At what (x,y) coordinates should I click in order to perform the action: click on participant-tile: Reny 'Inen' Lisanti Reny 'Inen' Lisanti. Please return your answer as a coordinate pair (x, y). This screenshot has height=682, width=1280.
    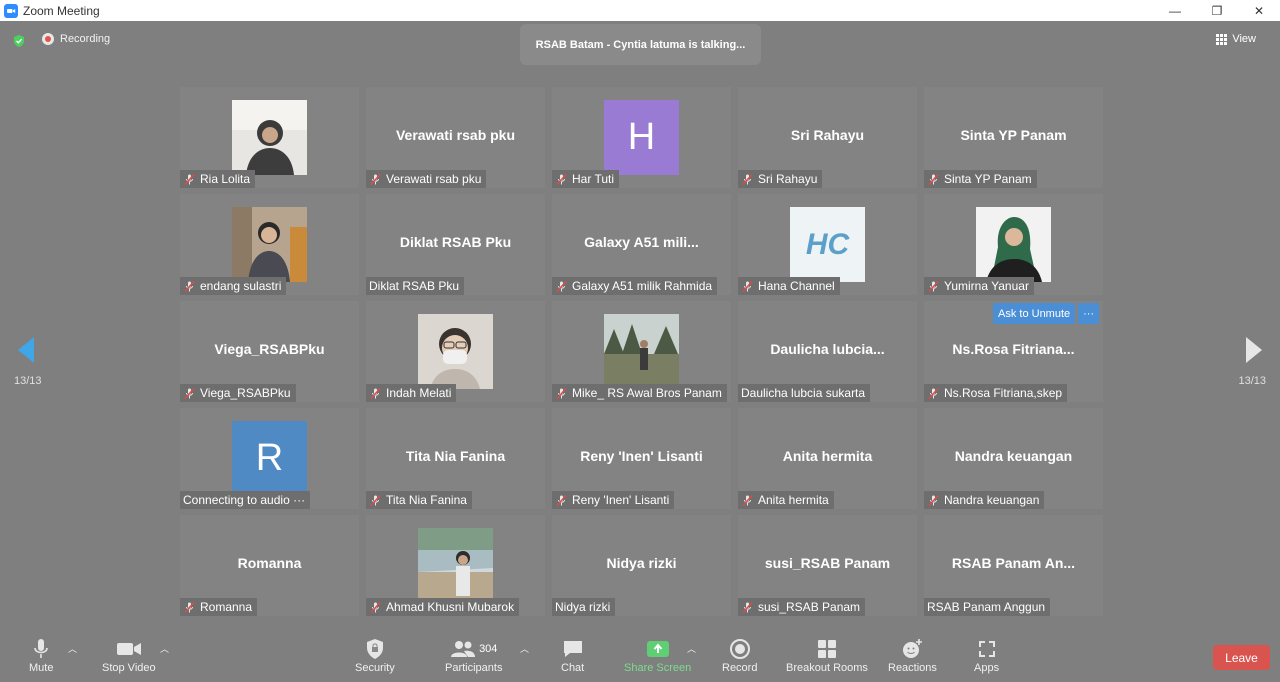
    Looking at the image, I should click on (641, 458).